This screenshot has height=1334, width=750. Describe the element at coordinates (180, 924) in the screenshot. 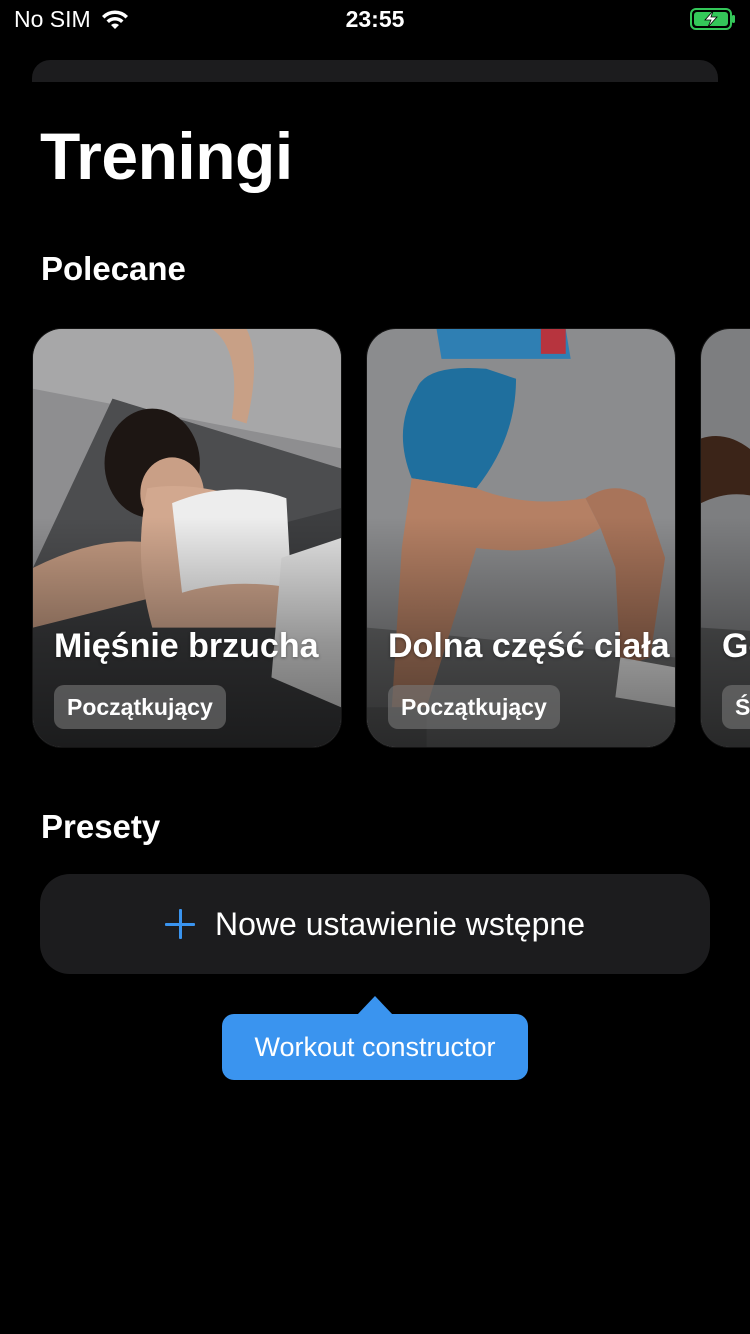

I see `plus-icon` at that location.